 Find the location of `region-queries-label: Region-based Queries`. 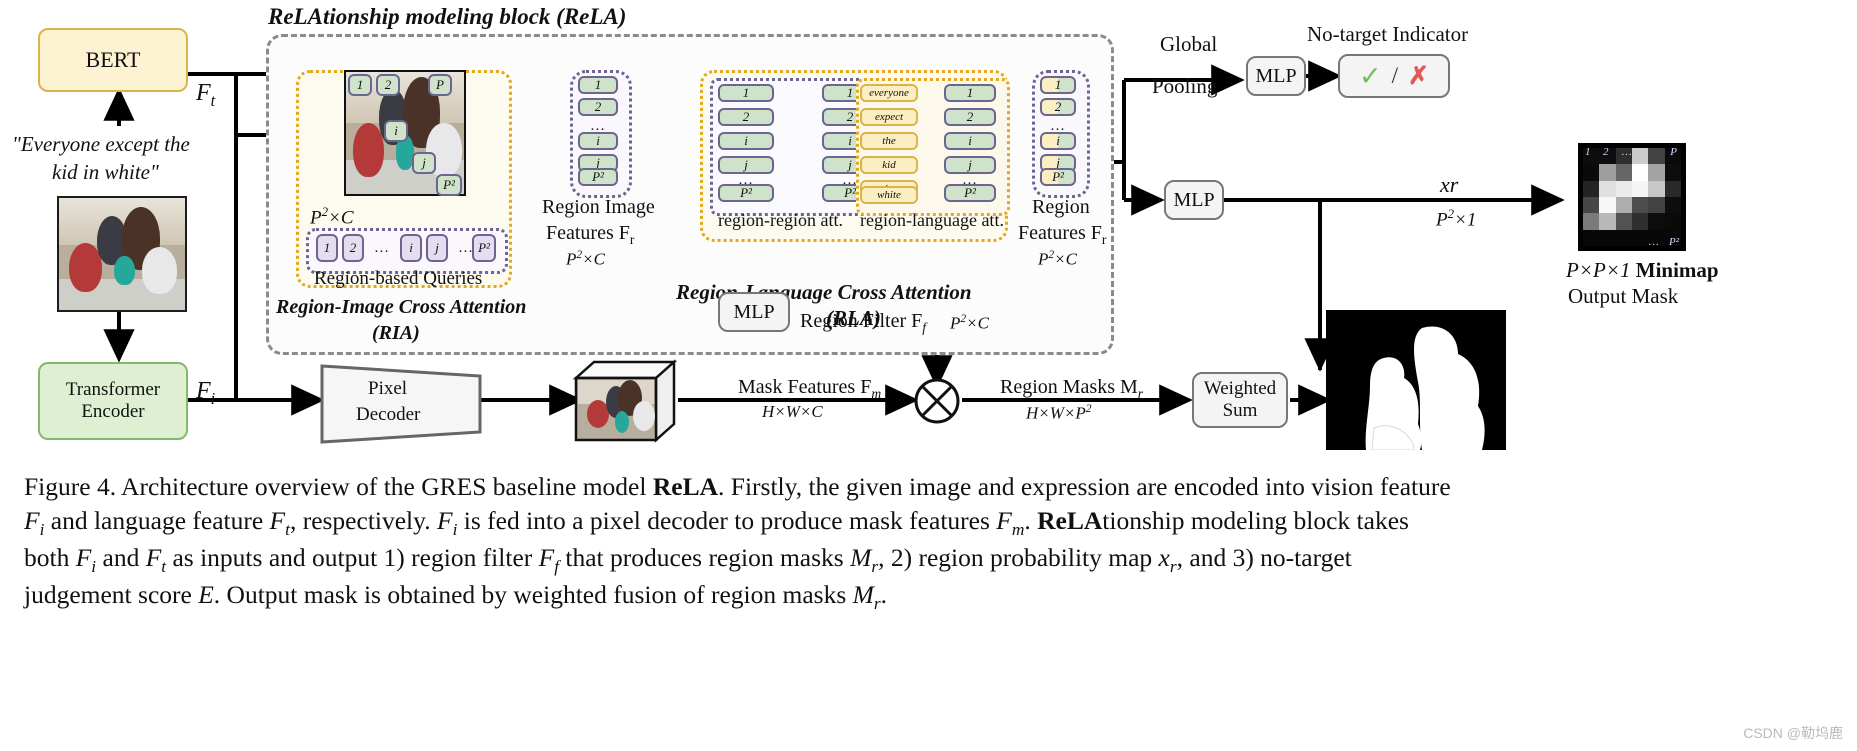

region-queries-label: Region-based Queries is located at coordinates (398, 278).